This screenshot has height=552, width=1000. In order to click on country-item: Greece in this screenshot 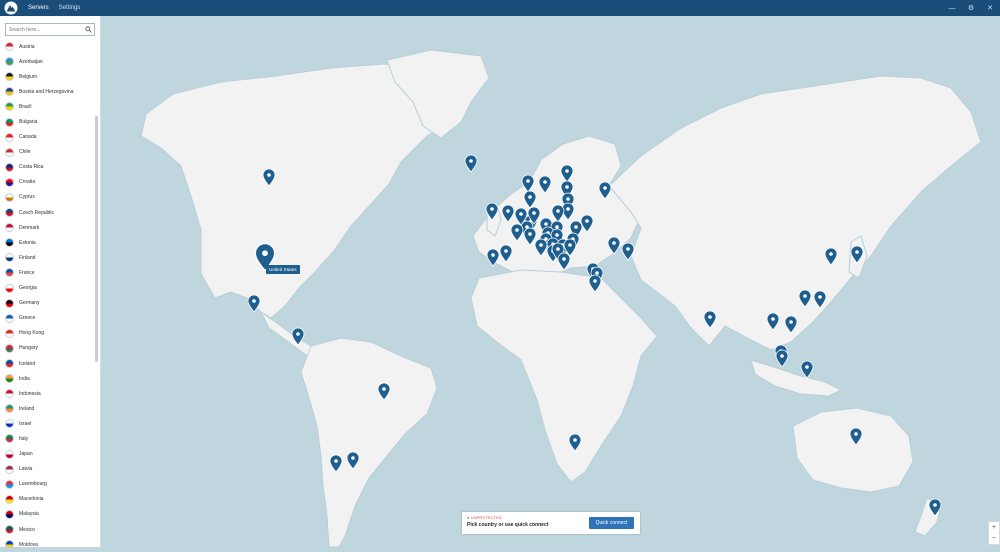, I will do `click(47, 318)`.